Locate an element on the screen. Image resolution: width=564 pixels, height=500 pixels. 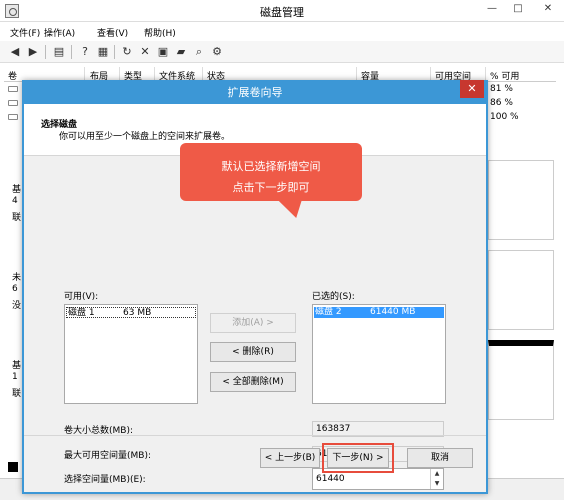
maximize-button: □ is located at coordinates (518, 9).